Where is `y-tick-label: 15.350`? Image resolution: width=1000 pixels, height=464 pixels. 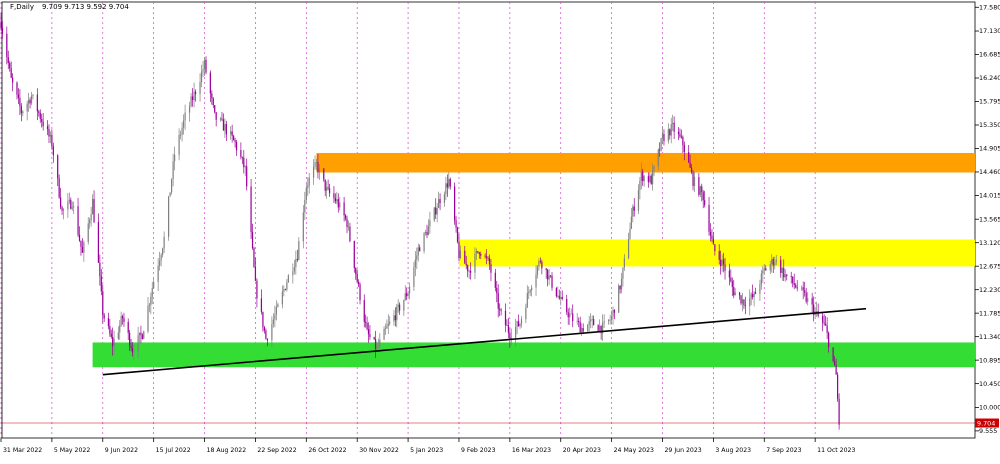 y-tick-label: 15.350 is located at coordinates (989, 125).